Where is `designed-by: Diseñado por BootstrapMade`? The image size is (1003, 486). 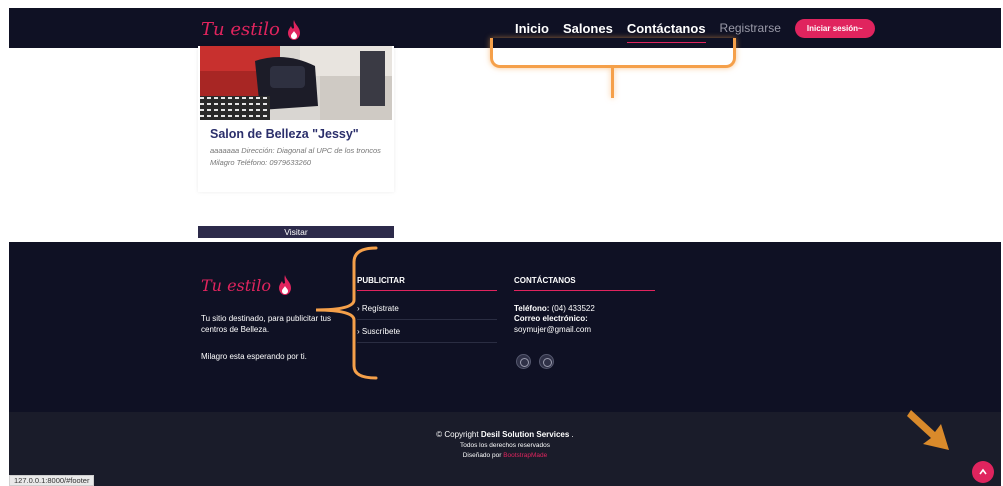
designed-by: Diseñado por BootstrapMade is located at coordinates (505, 455).